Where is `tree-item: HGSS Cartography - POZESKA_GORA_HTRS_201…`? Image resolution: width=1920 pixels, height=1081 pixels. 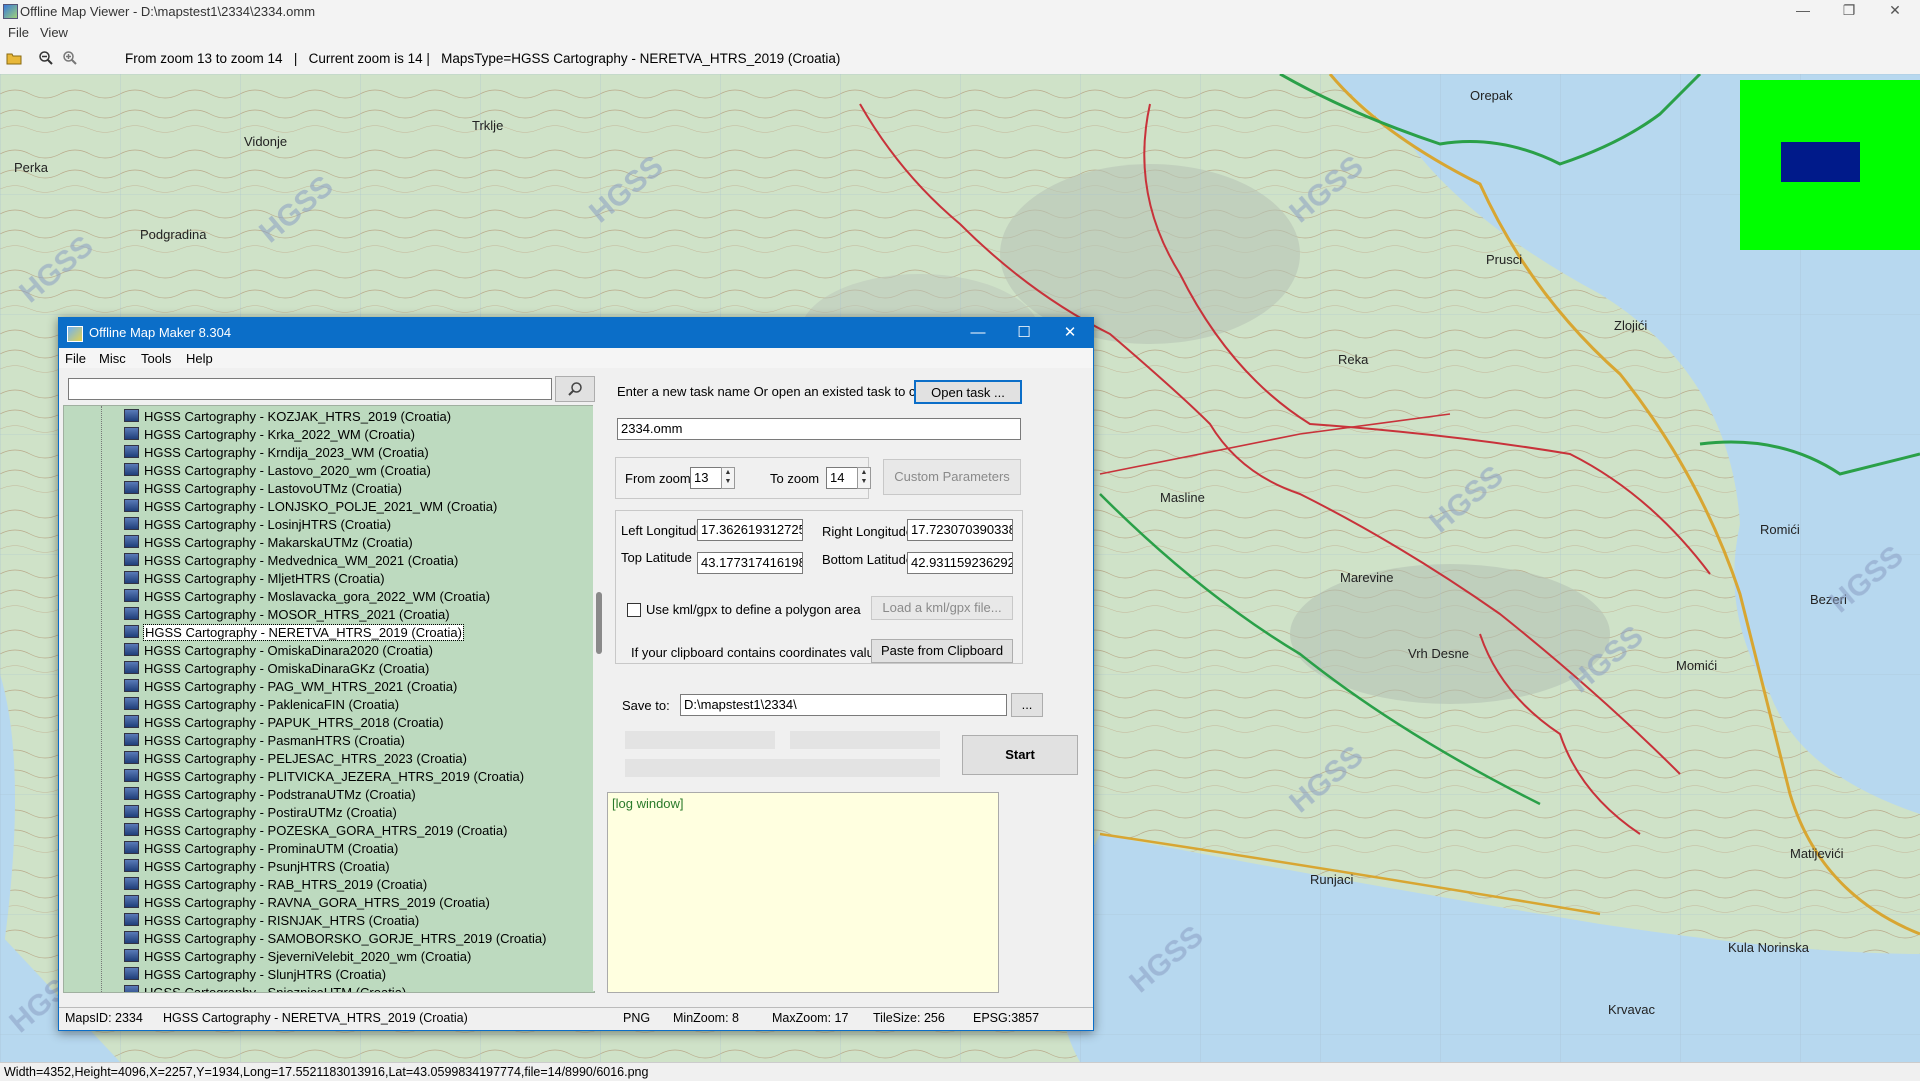 tree-item: HGSS Cartography - POZESKA_GORA_HTRS_201… is located at coordinates (315, 831).